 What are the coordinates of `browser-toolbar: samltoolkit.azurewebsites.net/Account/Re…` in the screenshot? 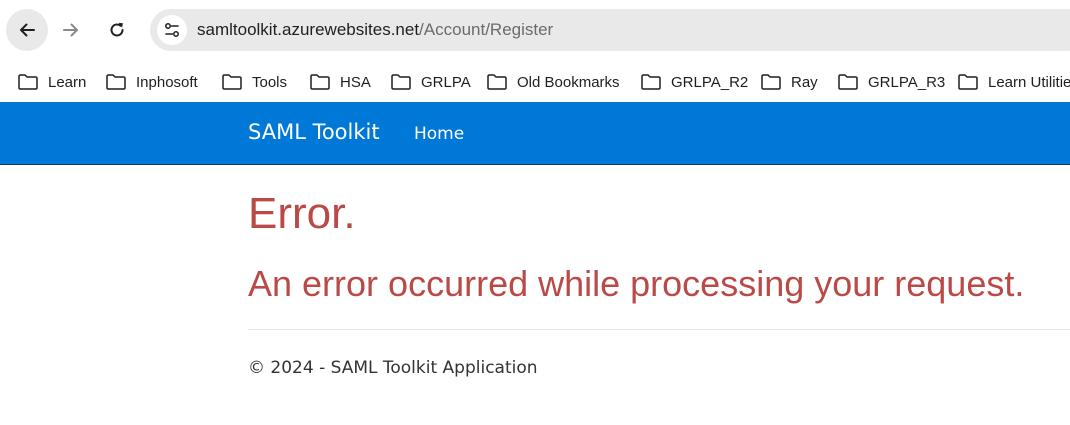 It's located at (535, 31).